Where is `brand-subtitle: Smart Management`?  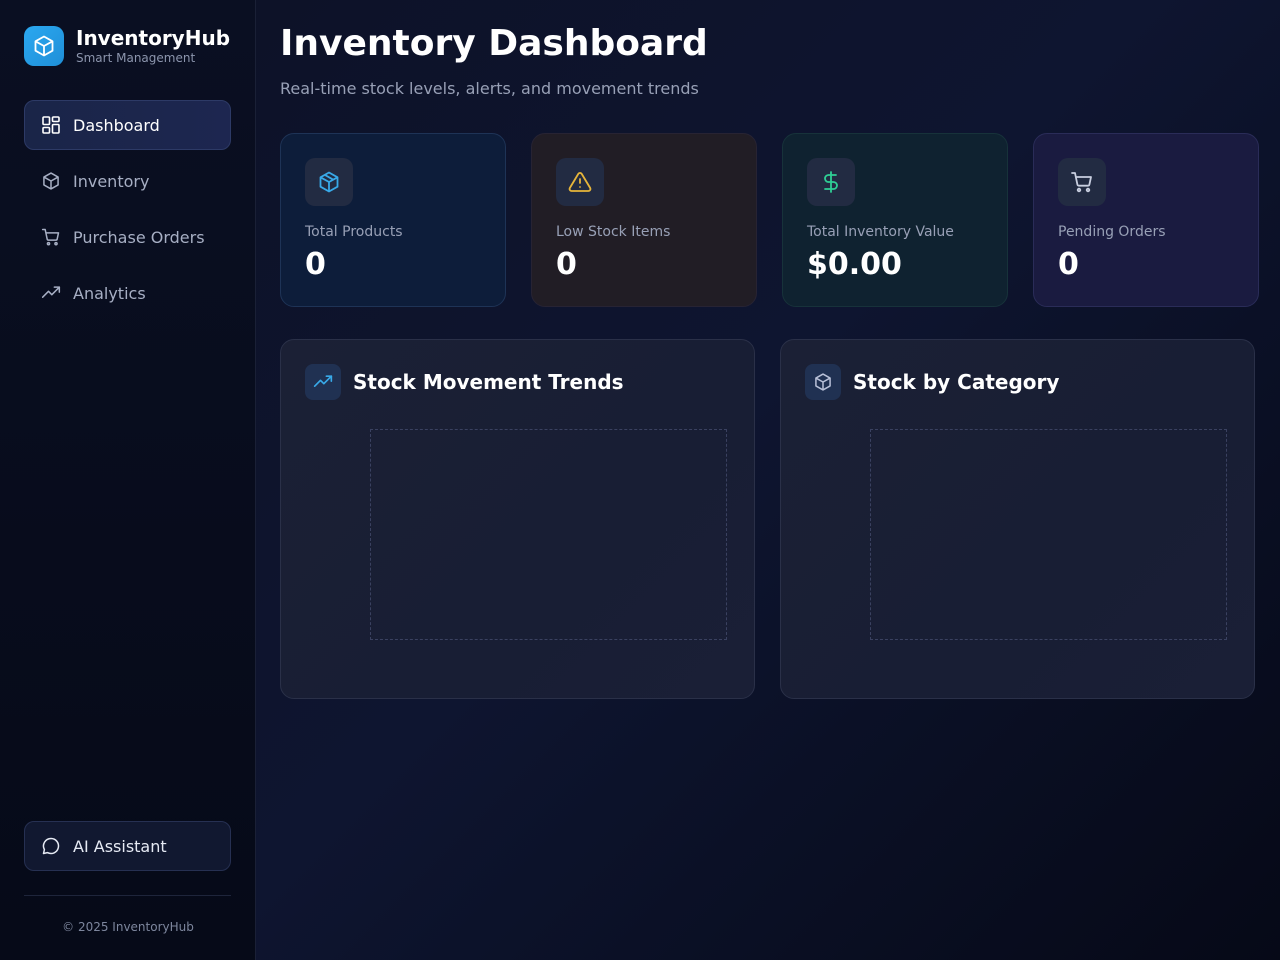
brand-subtitle: Smart Management is located at coordinates (136, 58).